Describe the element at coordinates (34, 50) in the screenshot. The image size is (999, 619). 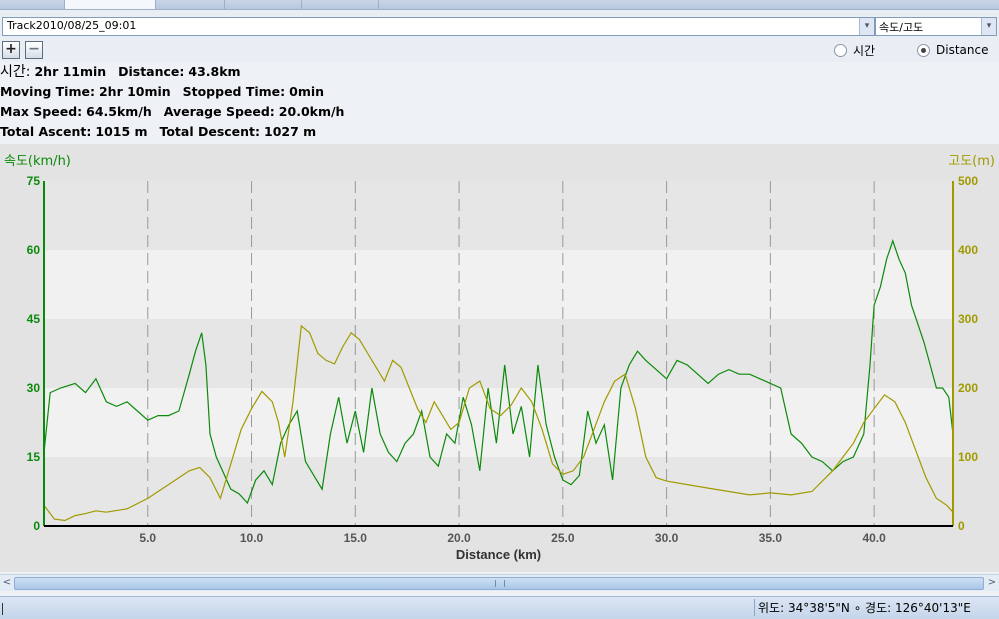
I see `zoom-out-button: −` at that location.